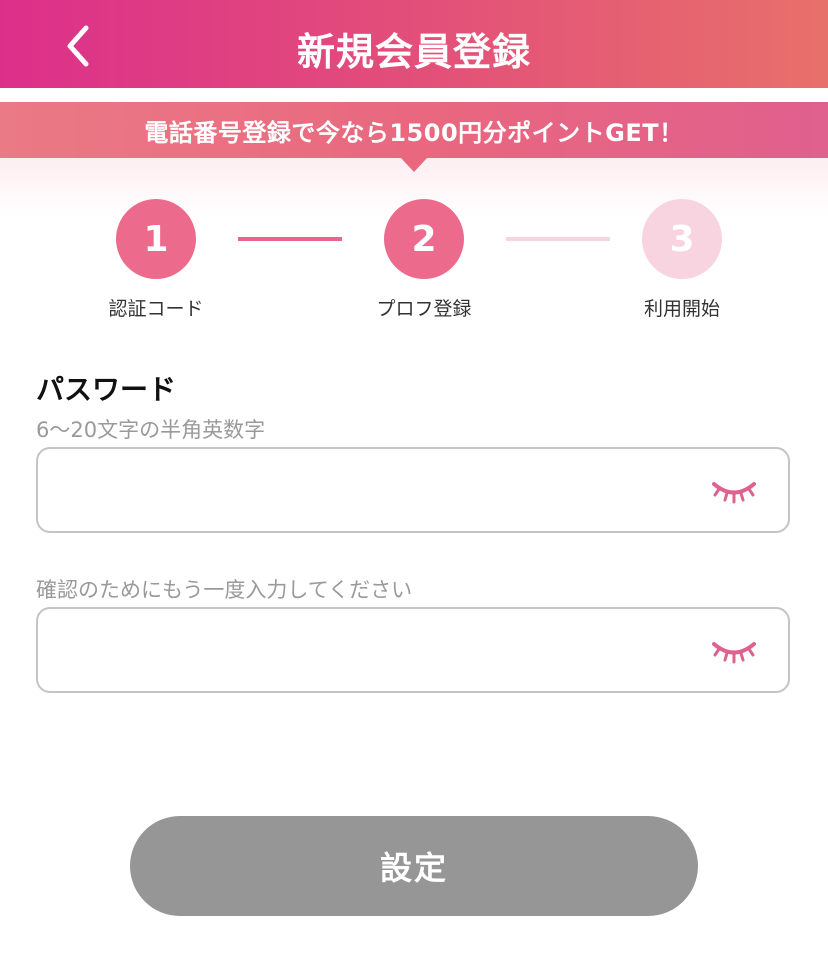  I want to click on step-2-label: プロフ登録, so click(424, 309).